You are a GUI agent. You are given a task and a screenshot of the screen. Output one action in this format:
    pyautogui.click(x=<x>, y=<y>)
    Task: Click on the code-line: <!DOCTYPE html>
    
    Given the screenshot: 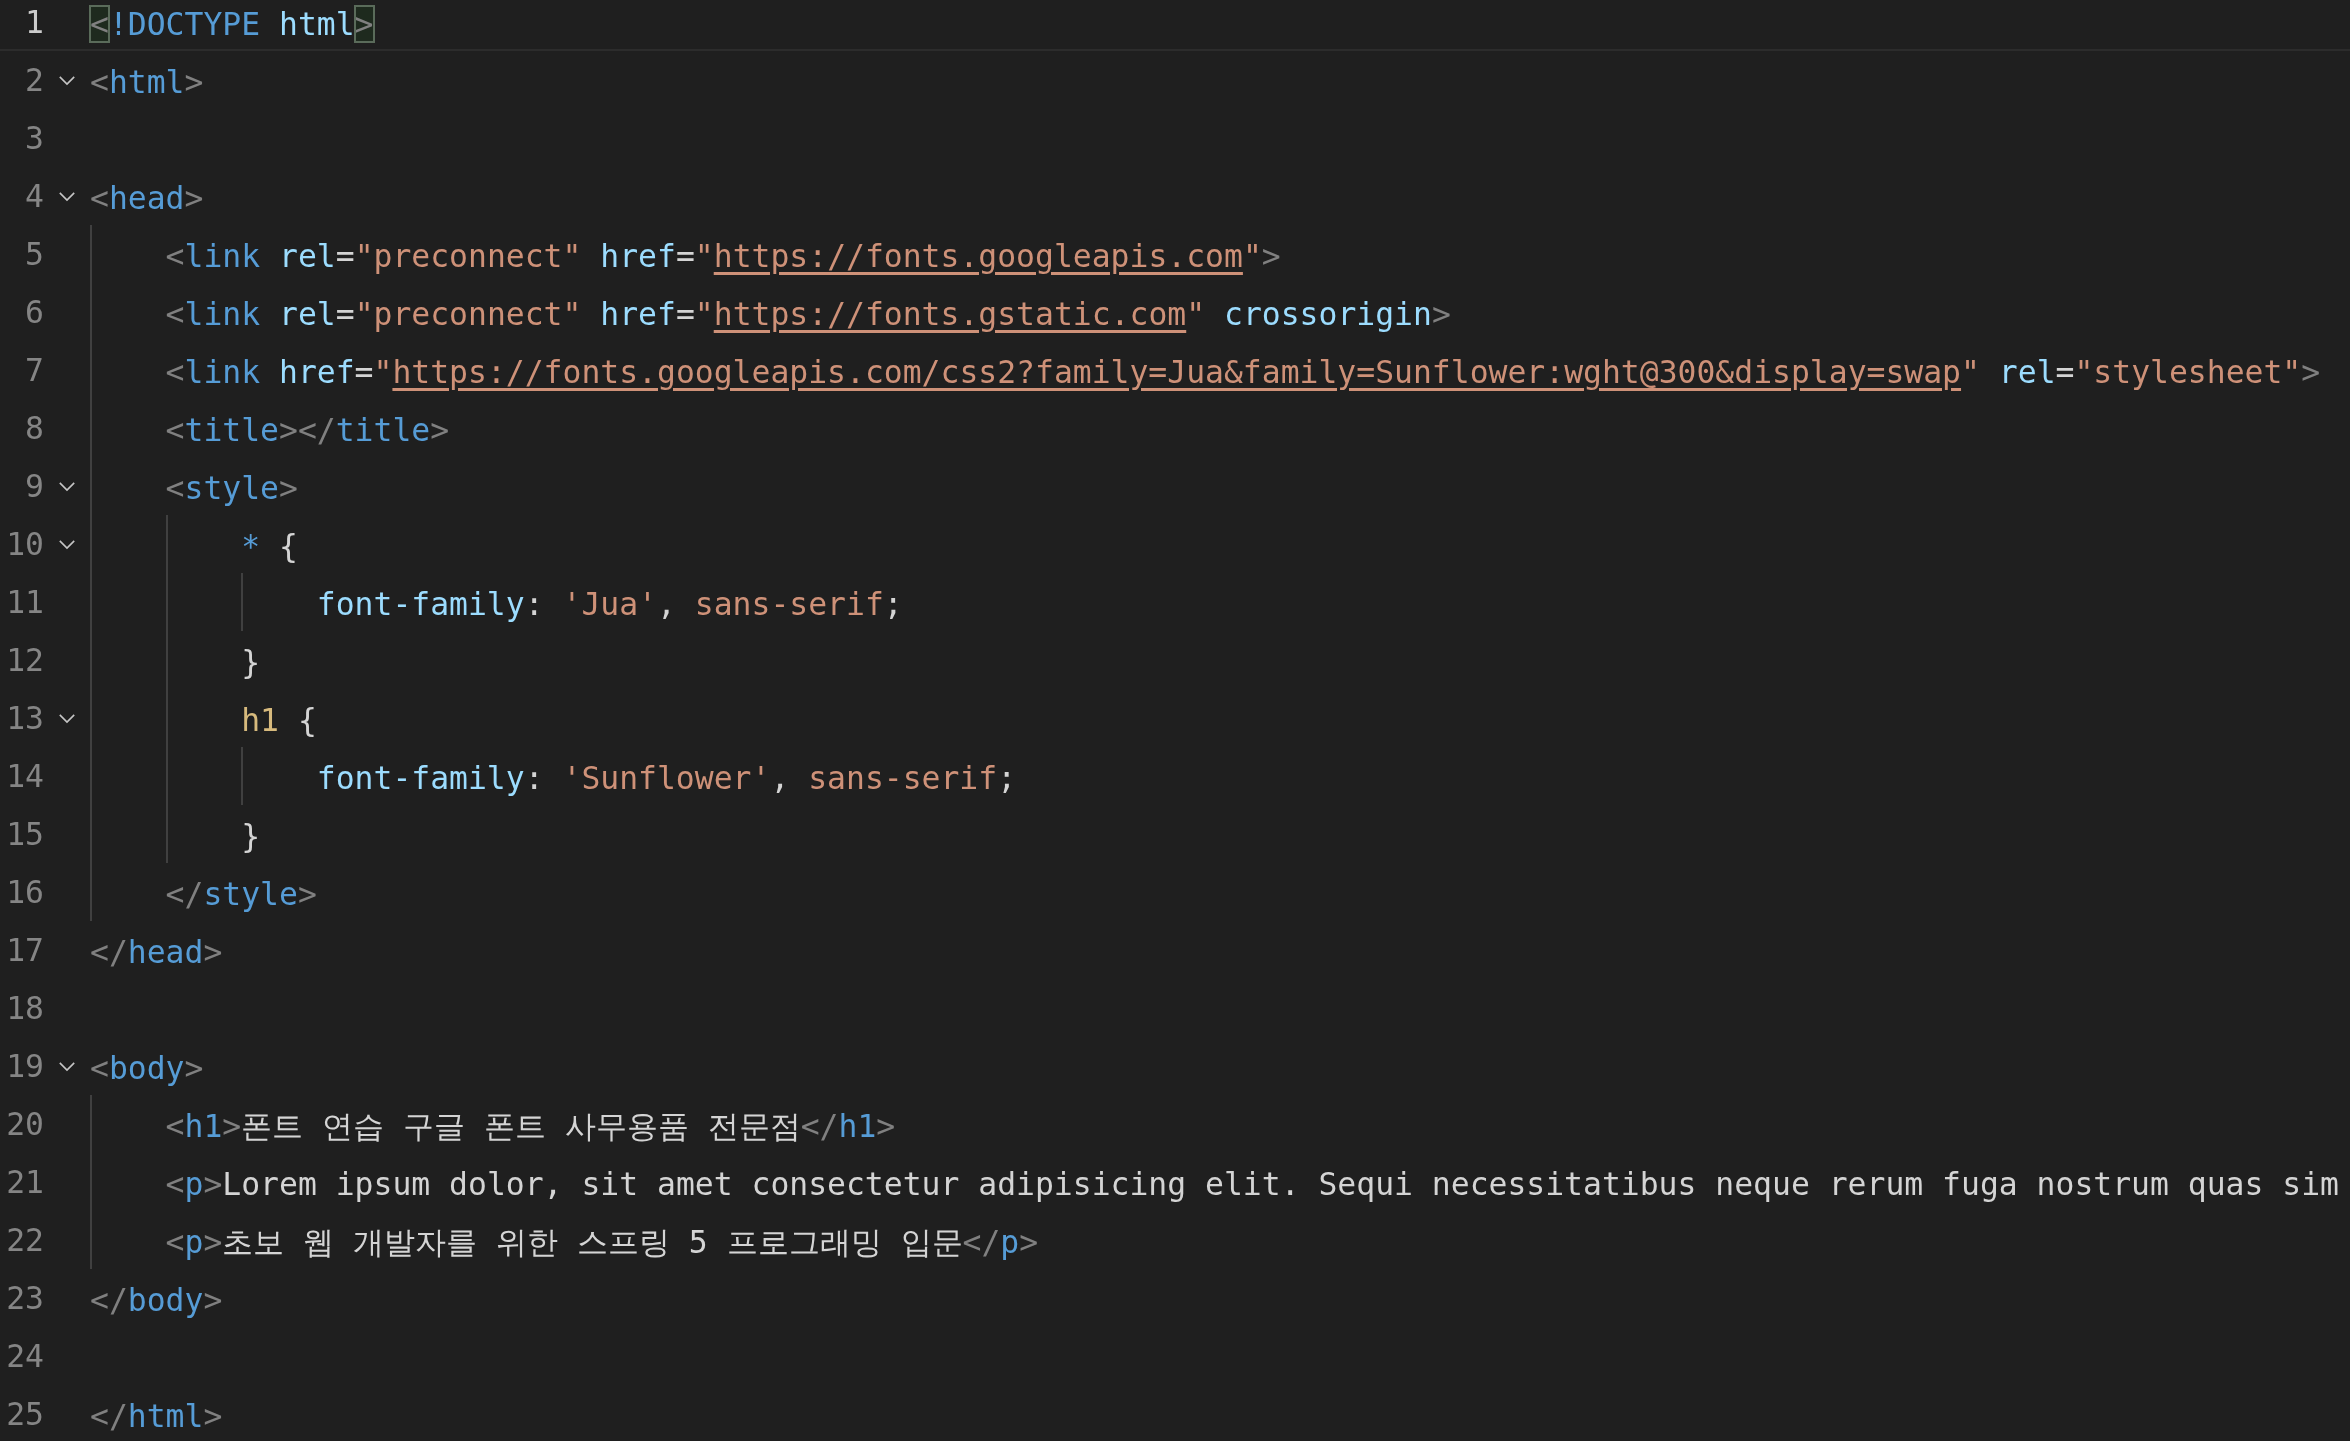 What is the action you would take?
    pyautogui.click(x=232, y=24)
    